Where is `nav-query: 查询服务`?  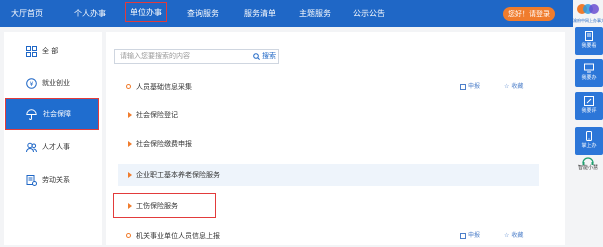
nav-query: 查询服务 is located at coordinates (203, 13).